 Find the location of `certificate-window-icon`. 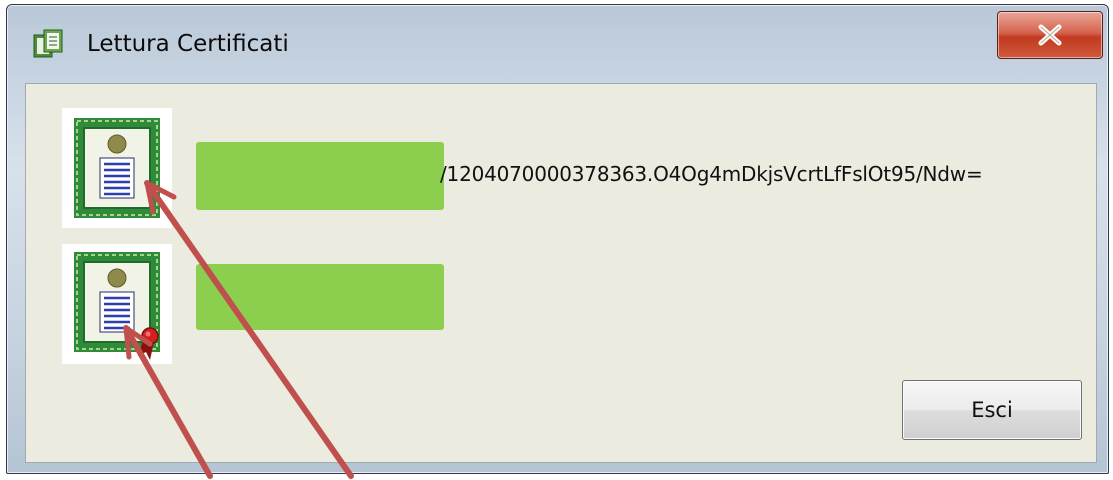

certificate-window-icon is located at coordinates (49, 44).